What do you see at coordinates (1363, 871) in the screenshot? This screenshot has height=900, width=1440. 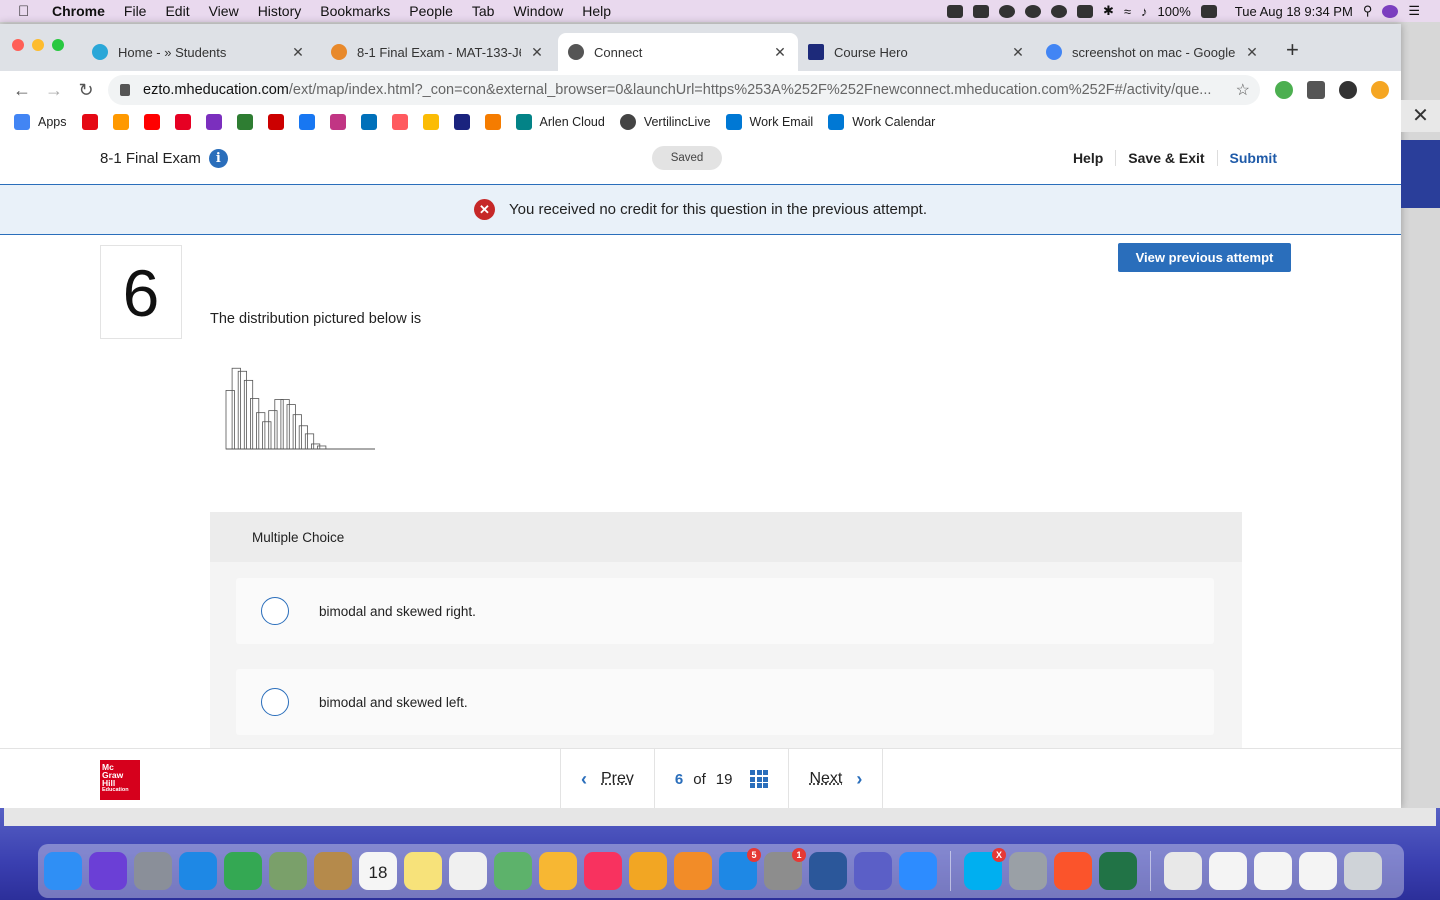 I see `trash-icon` at bounding box center [1363, 871].